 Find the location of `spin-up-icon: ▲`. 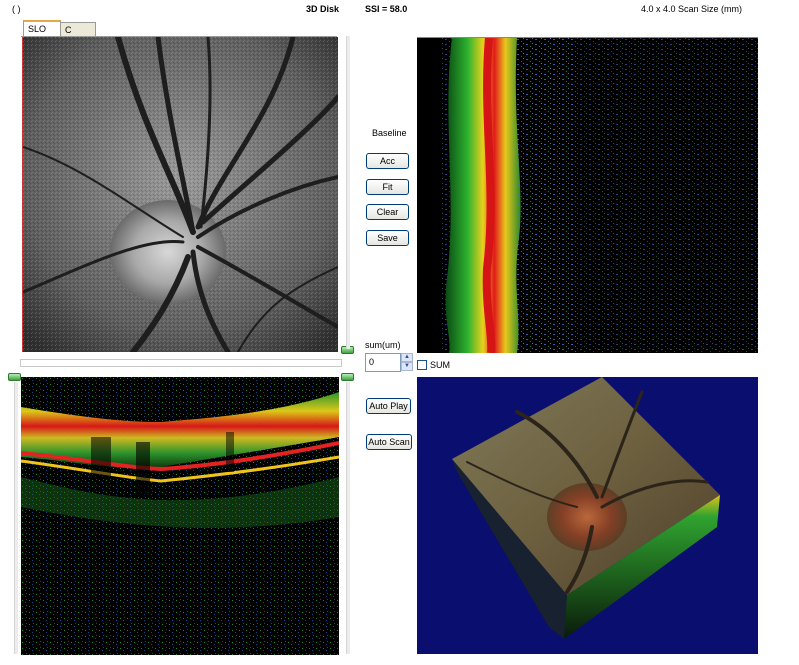

spin-up-icon: ▲ is located at coordinates (407, 357).